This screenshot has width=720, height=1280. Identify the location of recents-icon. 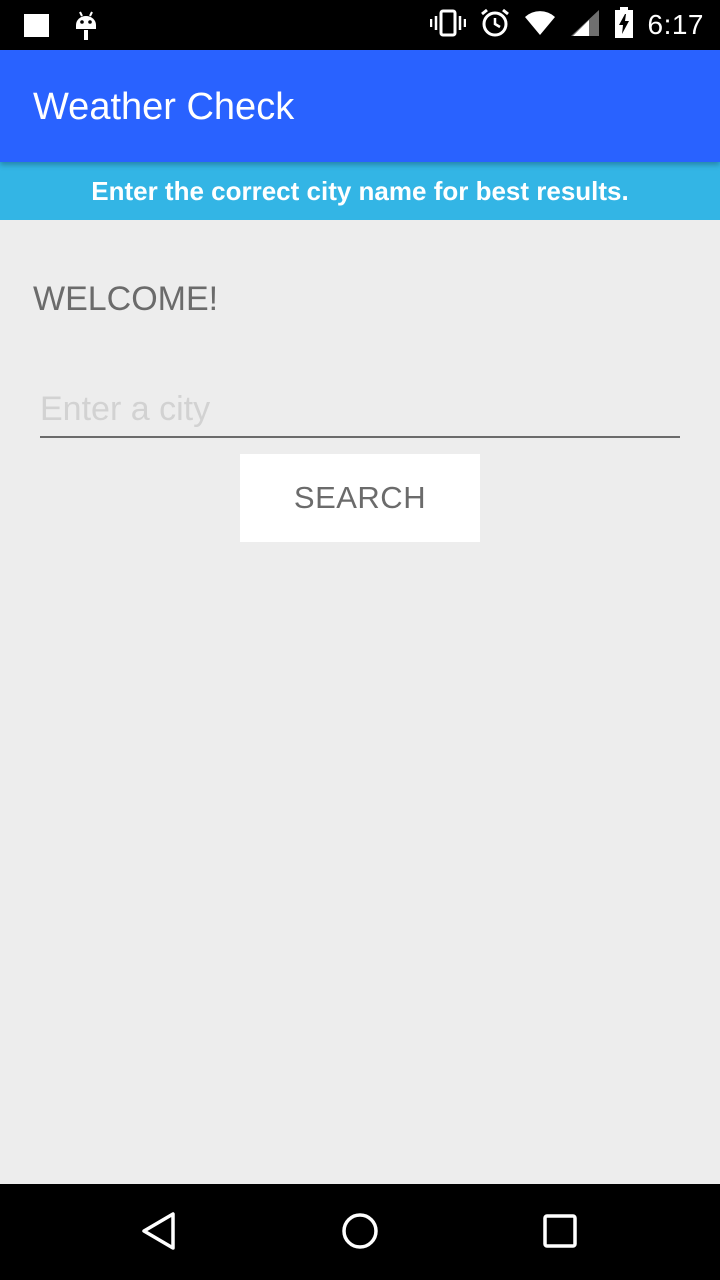
(560, 1233).